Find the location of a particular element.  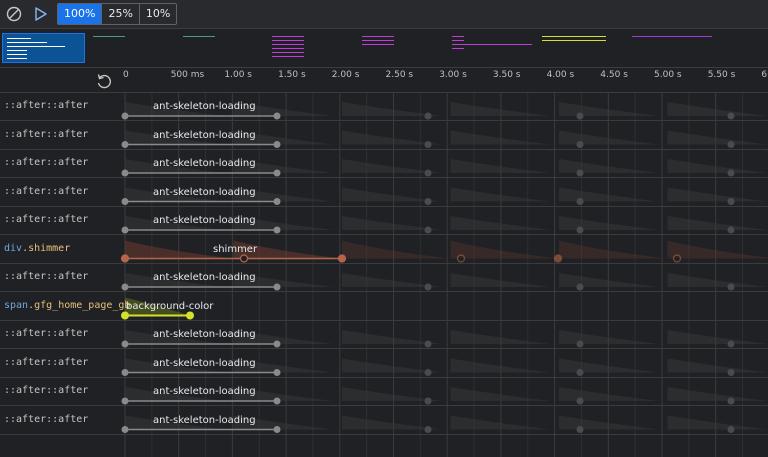

animation-name-label: shimmer is located at coordinates (235, 249).